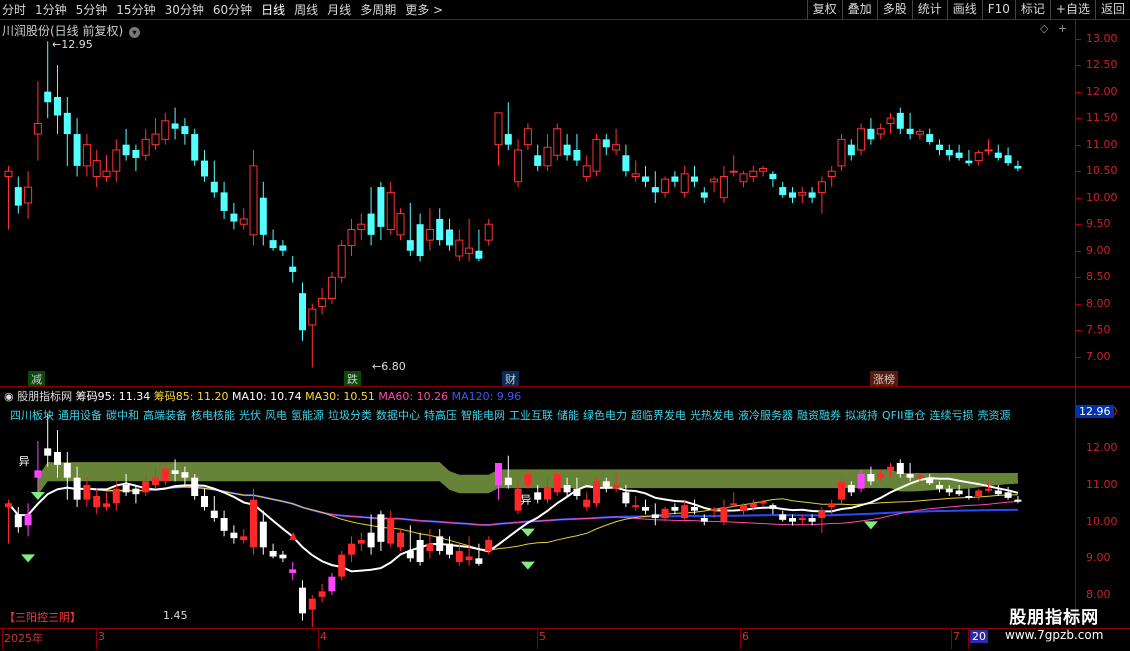 Image resolution: width=1130 pixels, height=651 pixels. I want to click on sector-tag: 氢能源, so click(307, 415).